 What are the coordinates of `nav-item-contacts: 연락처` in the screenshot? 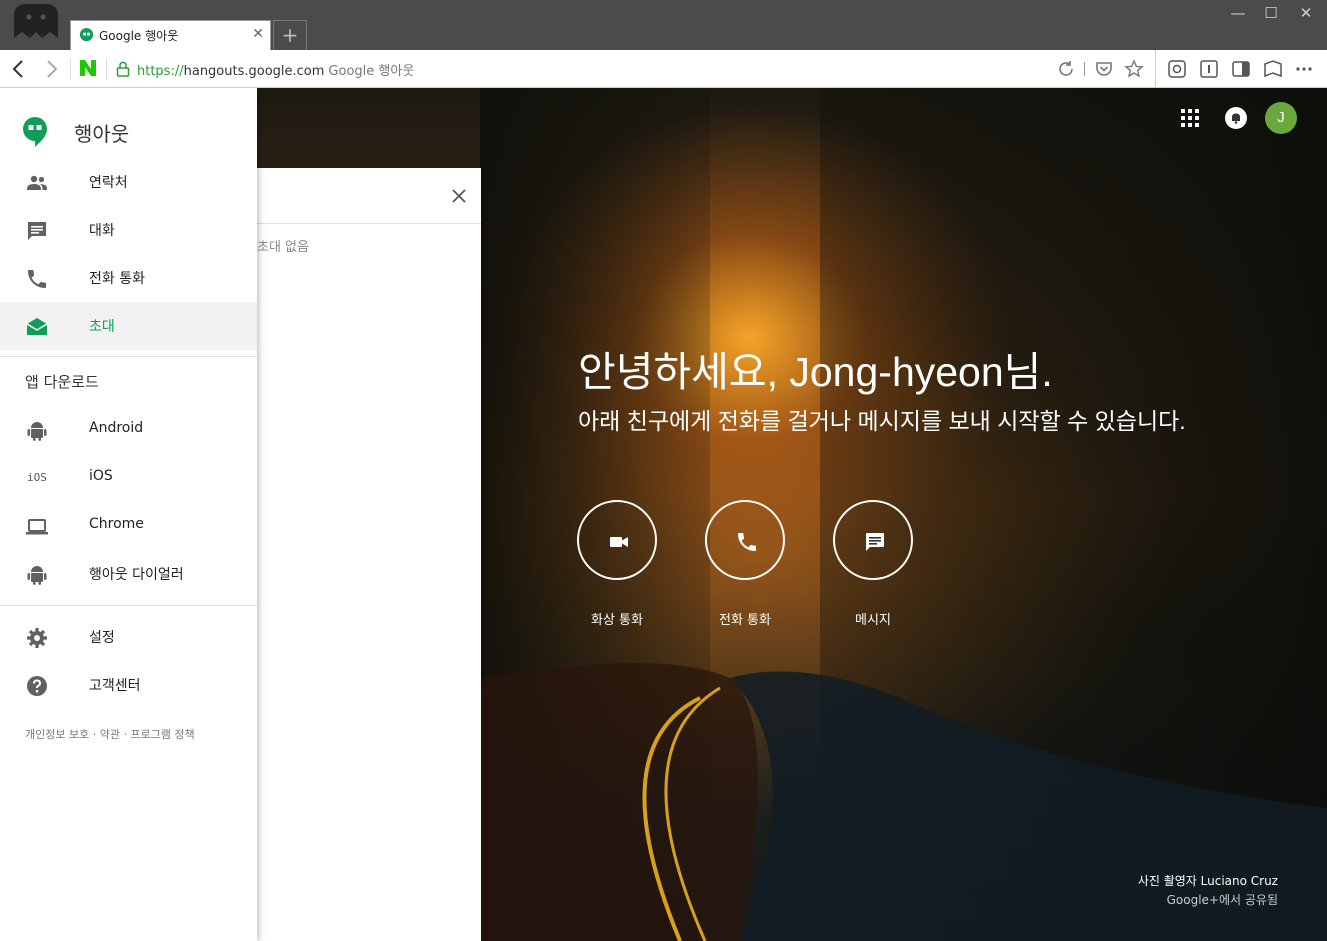 It's located at (128, 182).